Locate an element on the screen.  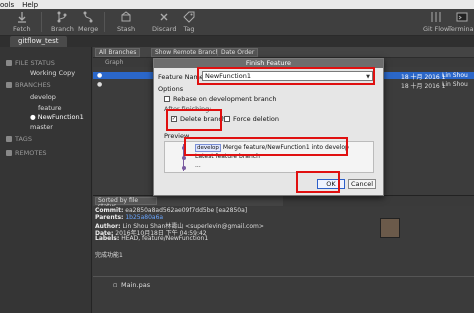
changed-file-row: ▫ Main.pas is located at coordinates (283, 284).